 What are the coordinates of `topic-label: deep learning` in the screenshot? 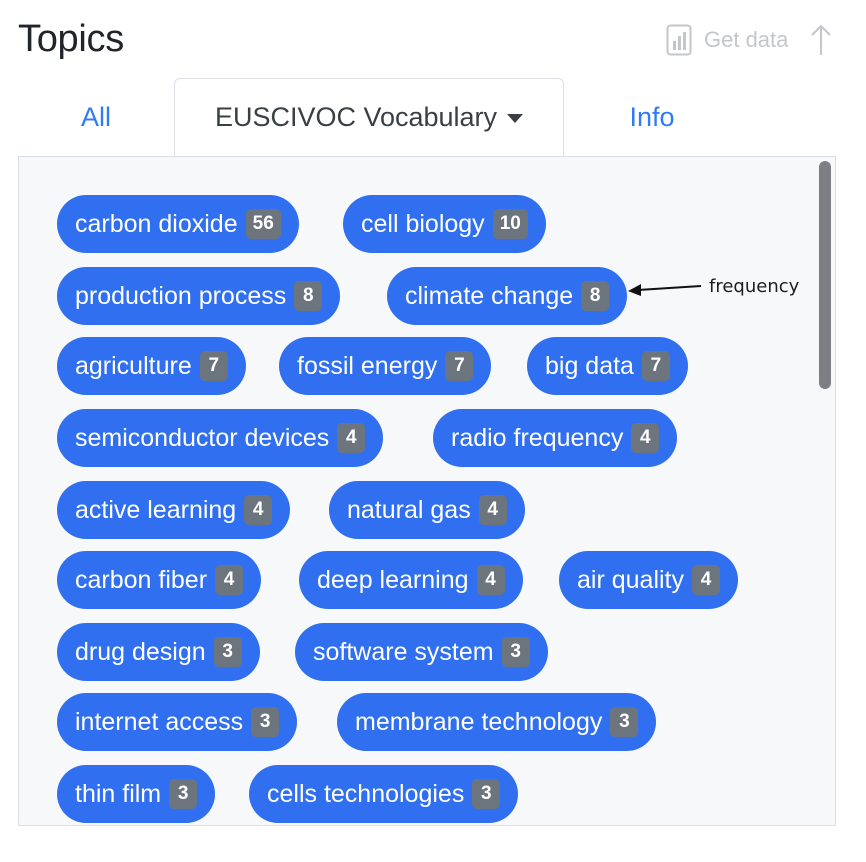 It's located at (393, 579).